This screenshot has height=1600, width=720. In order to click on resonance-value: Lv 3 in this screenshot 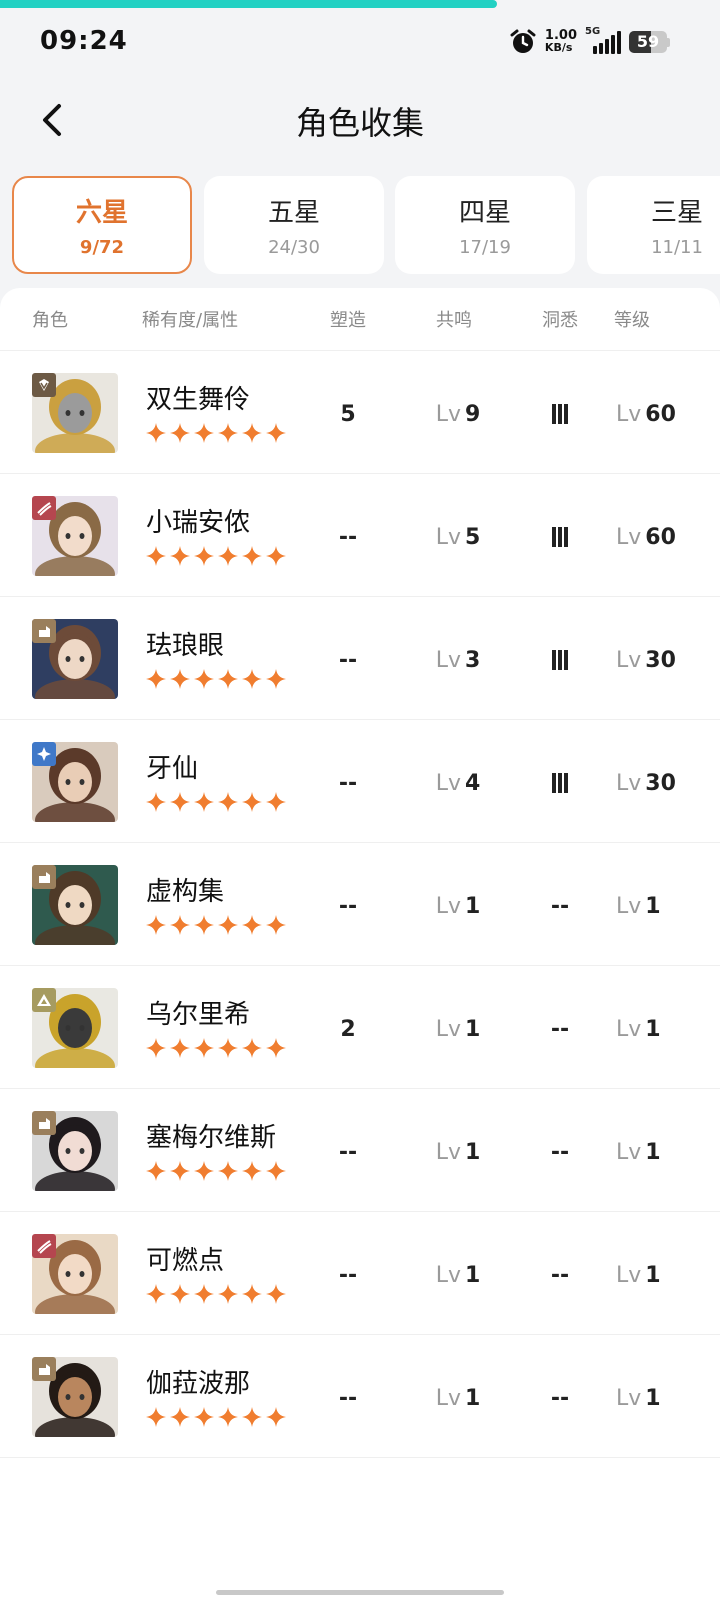, I will do `click(458, 660)`.